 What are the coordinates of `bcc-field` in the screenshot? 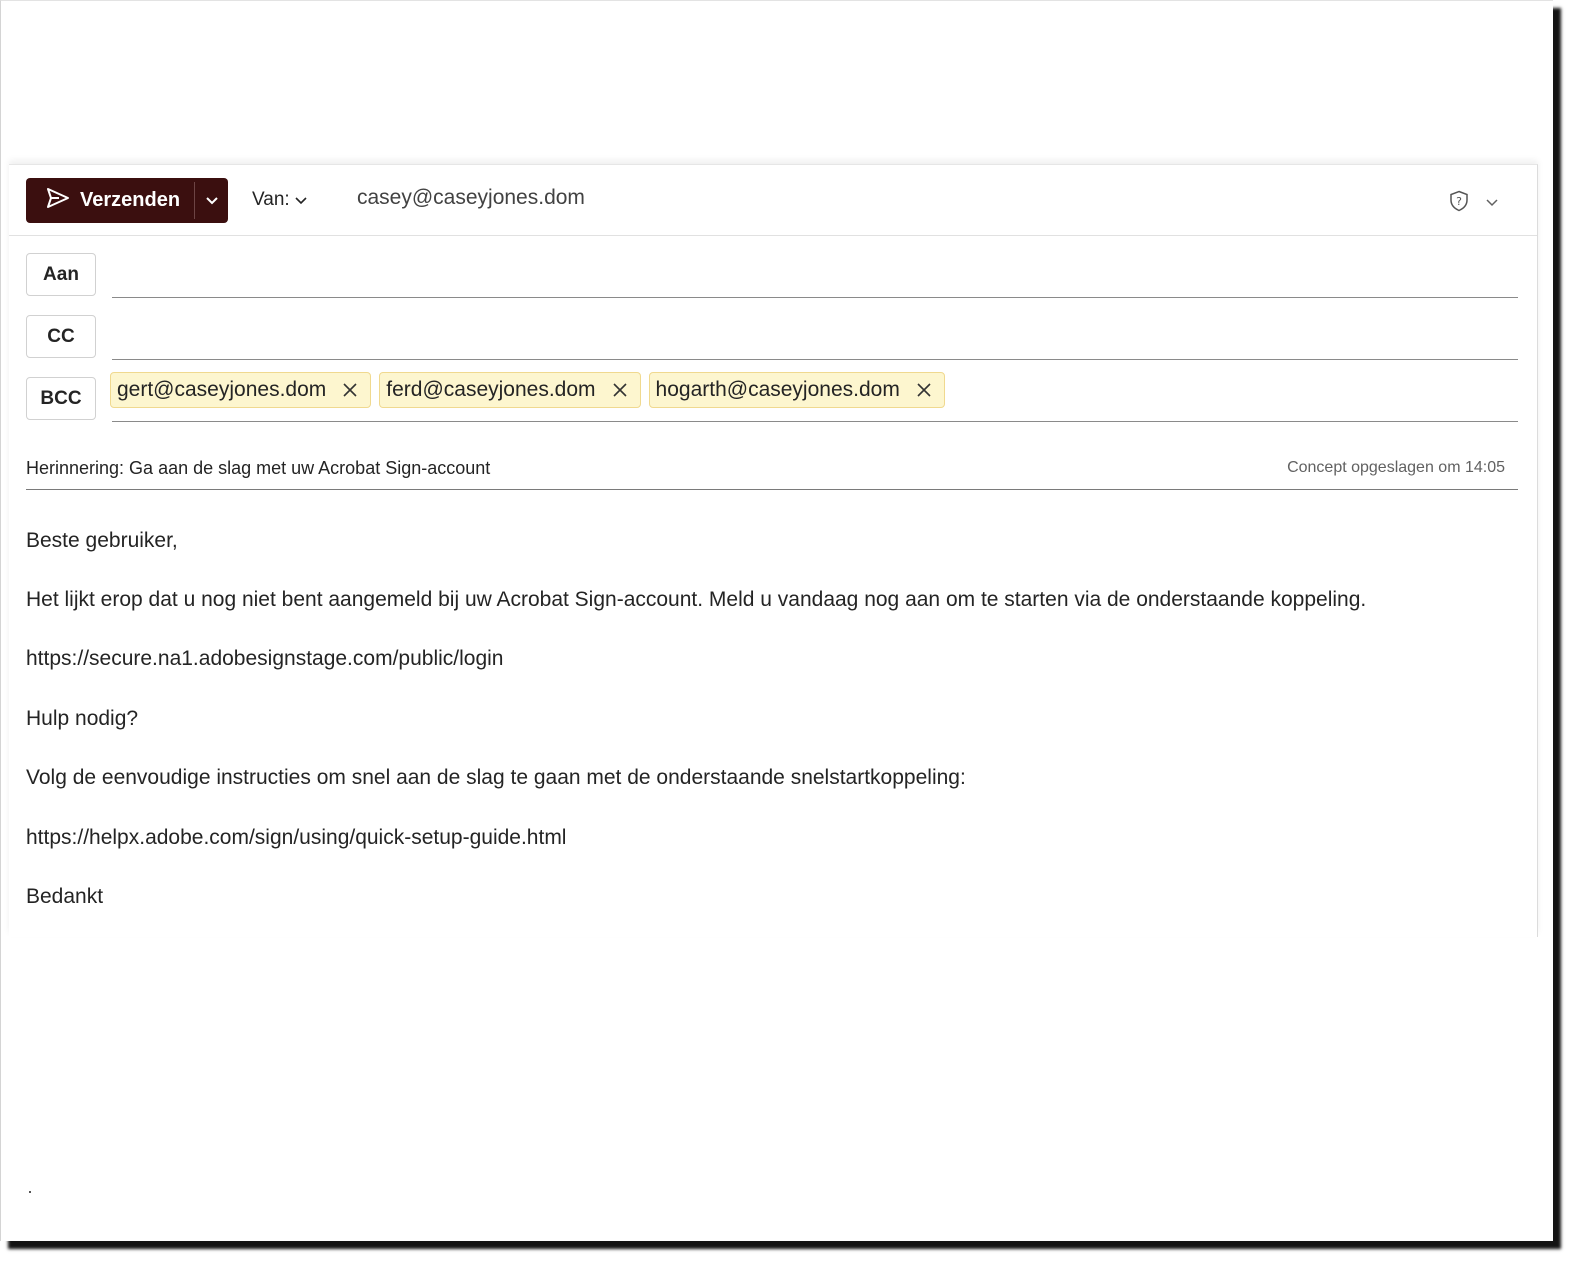 It's located at (815, 421).